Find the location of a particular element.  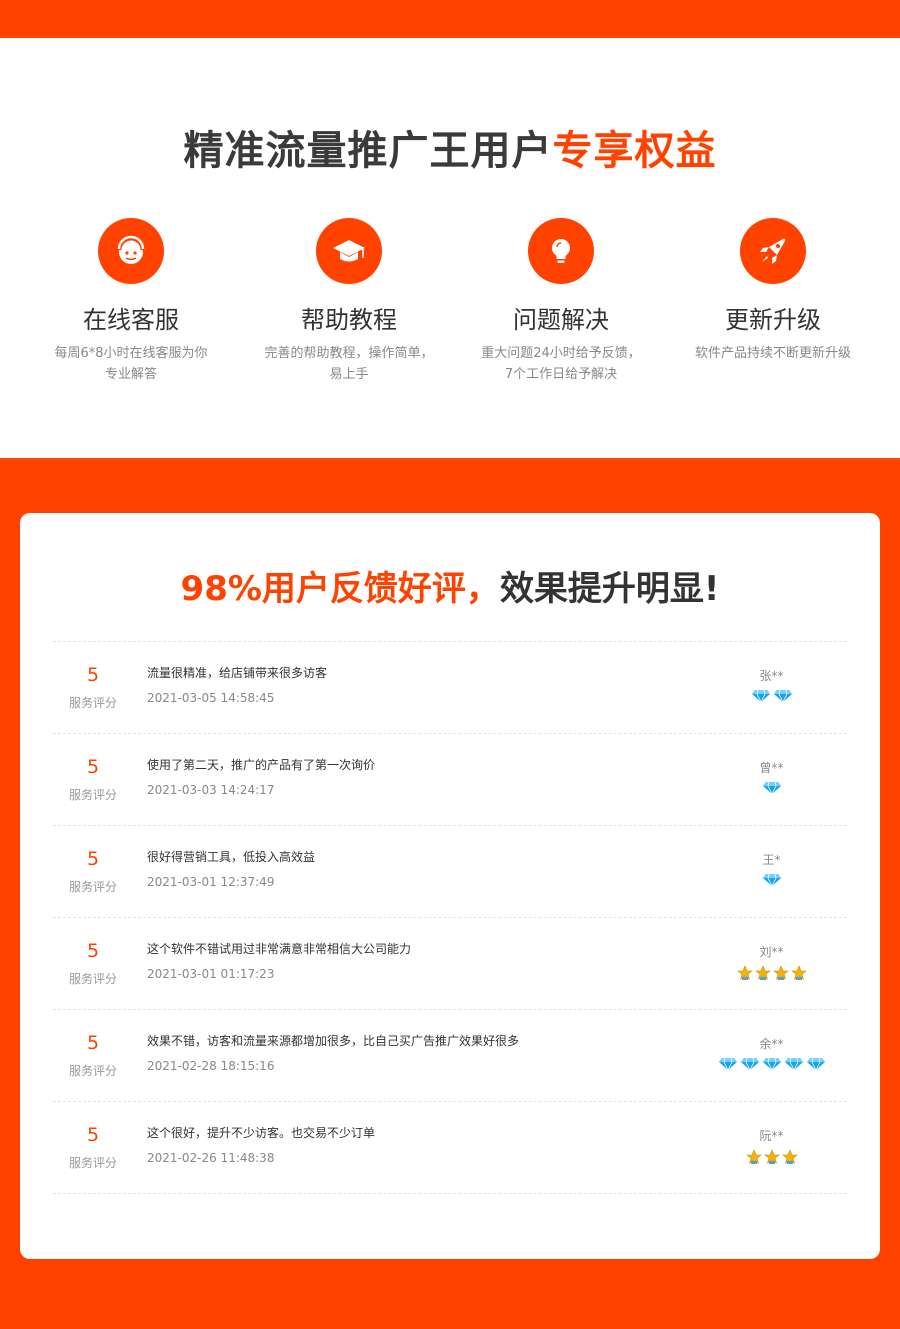

feature-desc: 易上手 is located at coordinates (349, 374).